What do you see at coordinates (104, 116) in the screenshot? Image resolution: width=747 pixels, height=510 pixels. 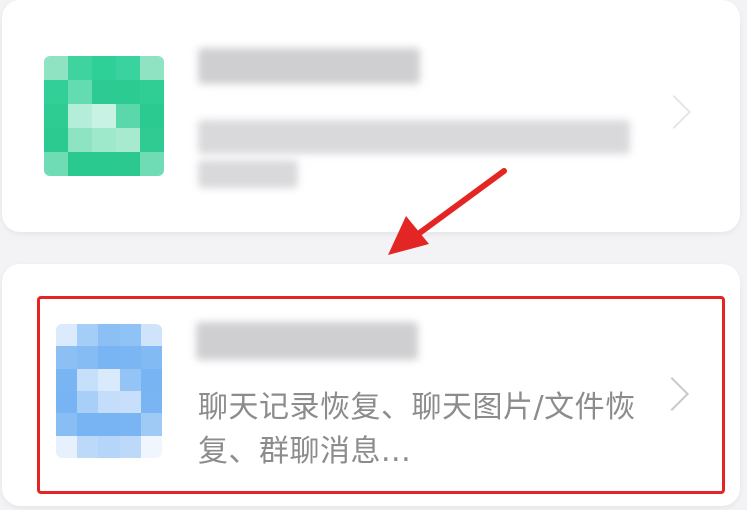 I see `app-icon-green` at bounding box center [104, 116].